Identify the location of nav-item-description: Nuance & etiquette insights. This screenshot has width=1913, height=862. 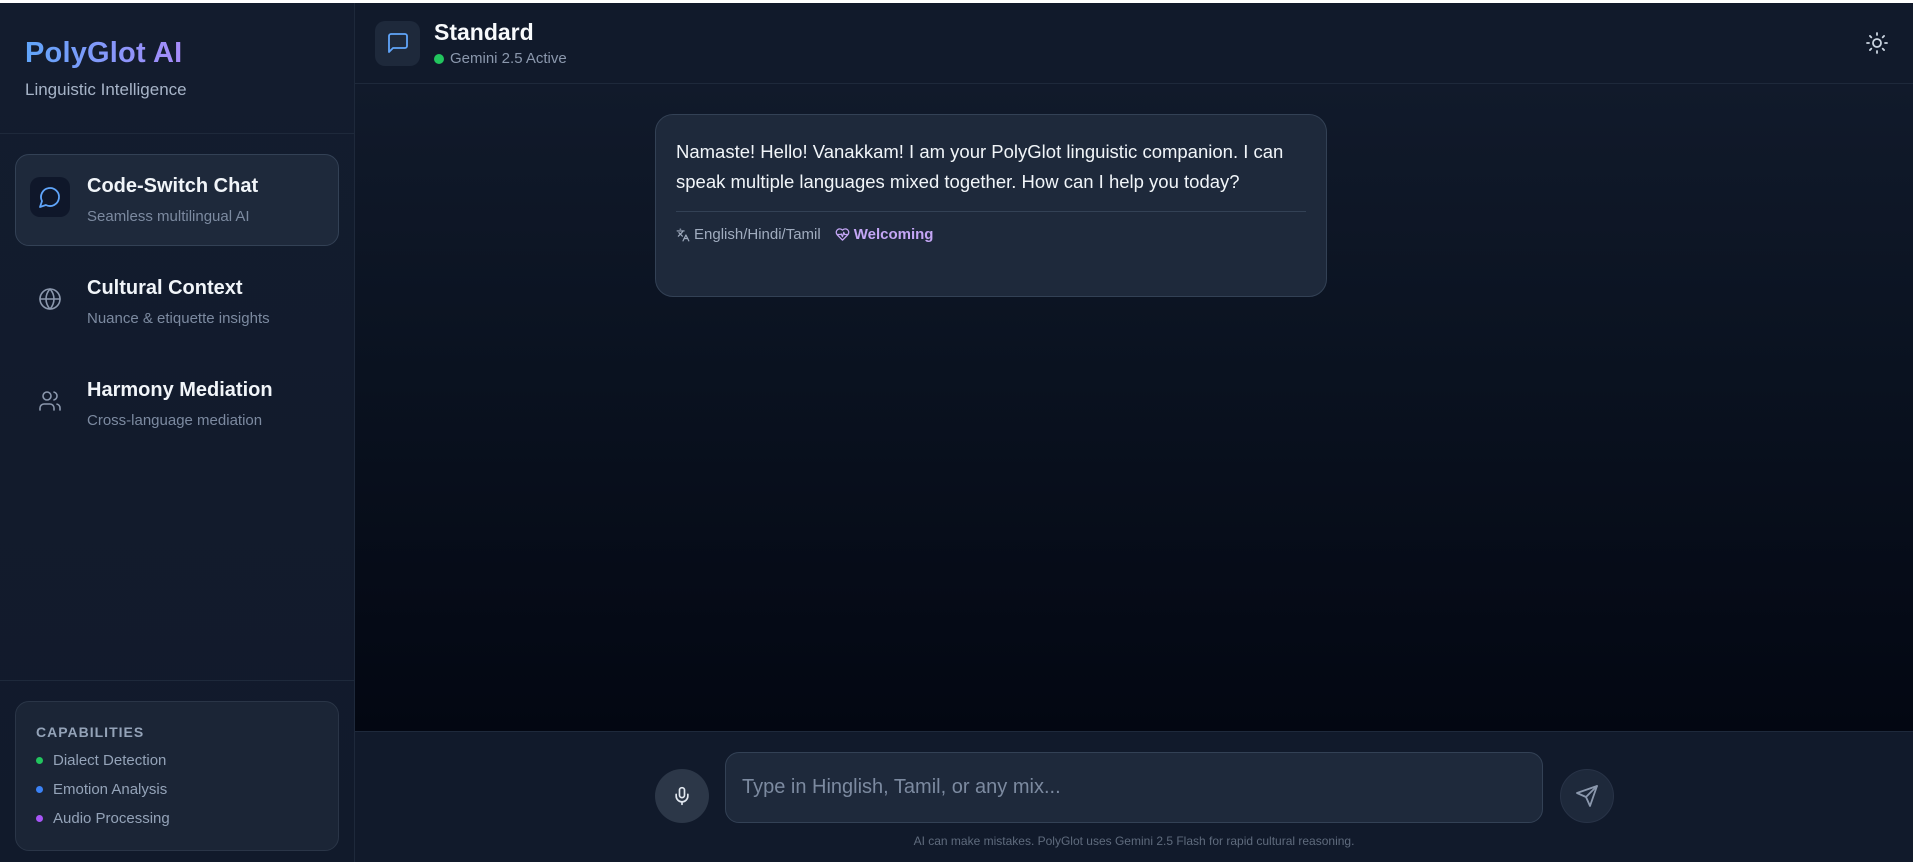
(178, 318).